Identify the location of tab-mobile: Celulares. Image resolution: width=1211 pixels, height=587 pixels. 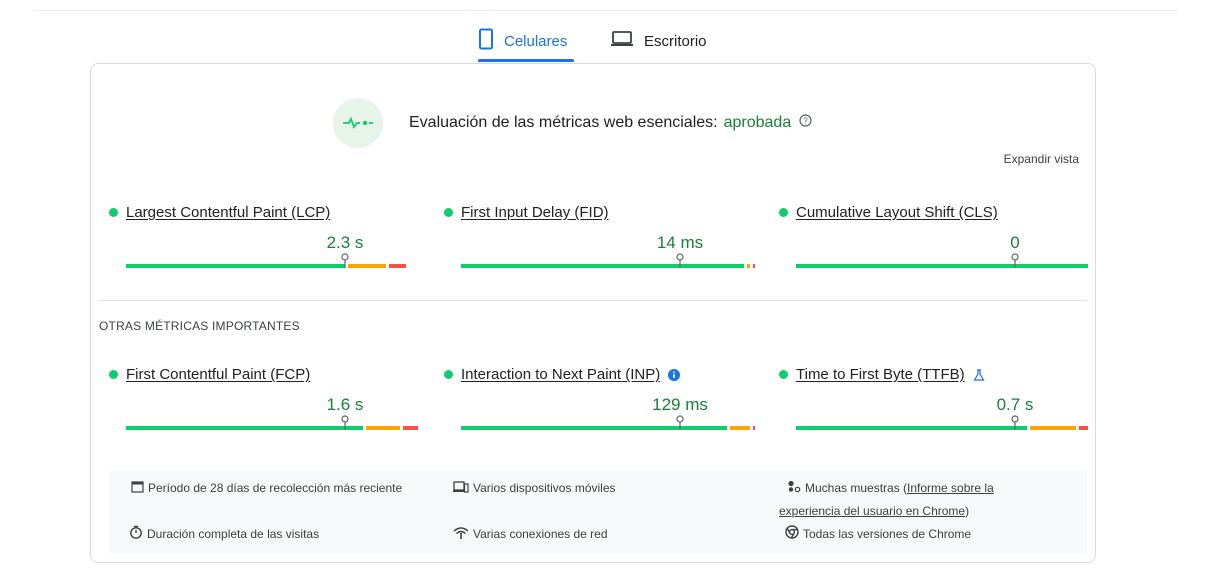
(526, 41).